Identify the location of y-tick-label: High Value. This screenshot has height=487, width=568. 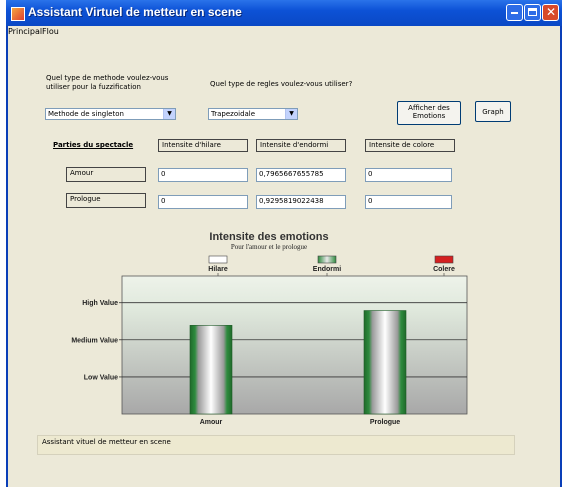
(100, 303).